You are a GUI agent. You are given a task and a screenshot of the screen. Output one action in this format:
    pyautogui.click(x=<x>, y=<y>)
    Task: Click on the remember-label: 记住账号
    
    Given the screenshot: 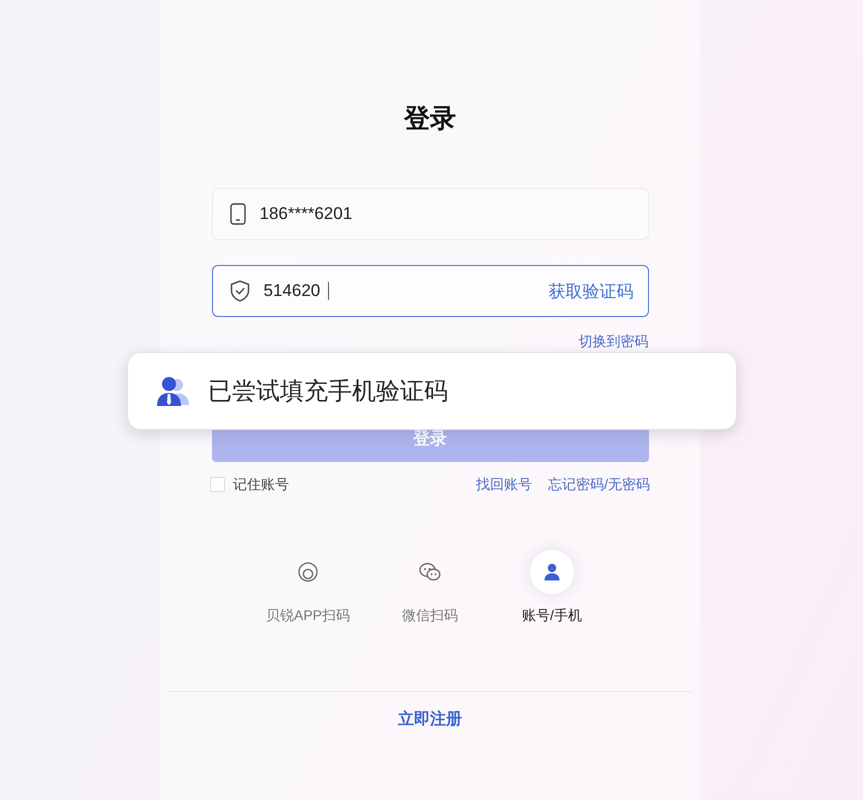 What is the action you would take?
    pyautogui.click(x=261, y=484)
    